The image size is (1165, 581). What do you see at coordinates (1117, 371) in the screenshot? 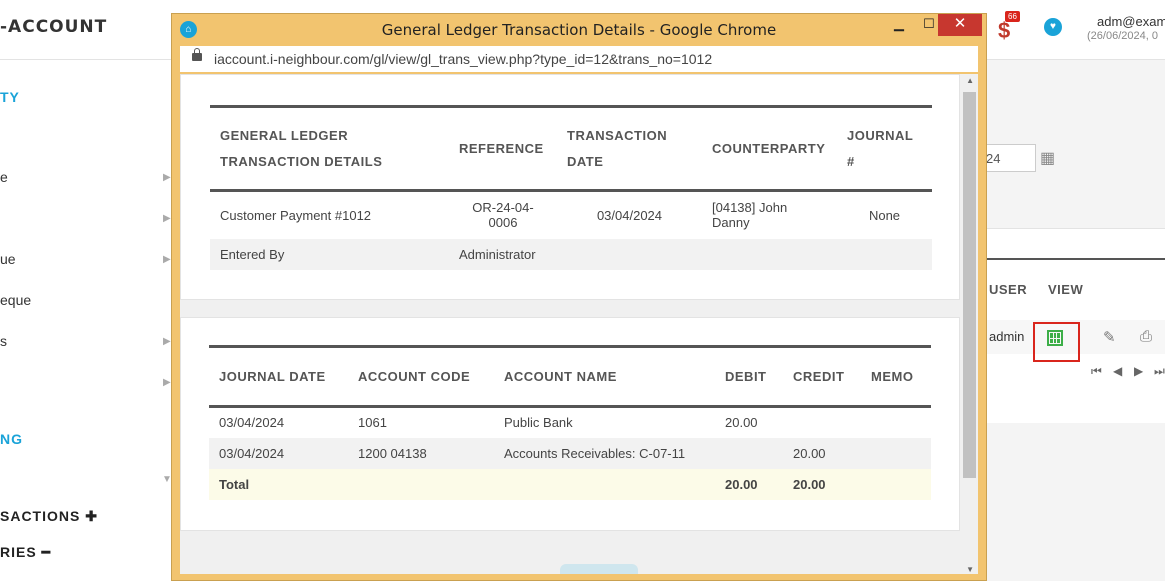
I see `prev-page-icon: ◀` at bounding box center [1117, 371].